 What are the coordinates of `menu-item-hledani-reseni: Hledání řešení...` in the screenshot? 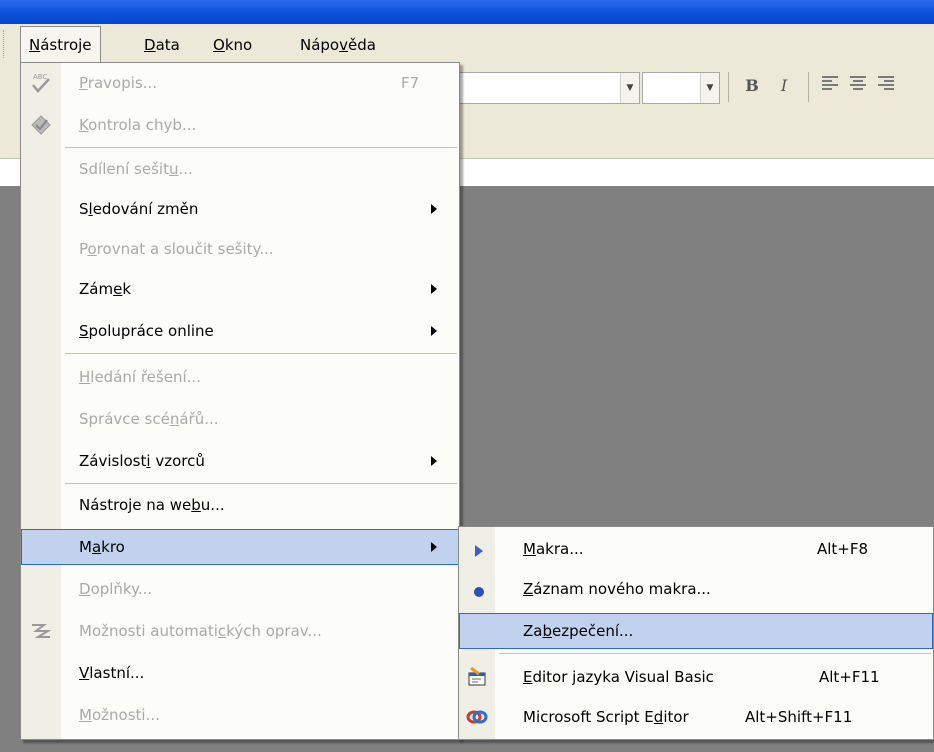 It's located at (240, 377).